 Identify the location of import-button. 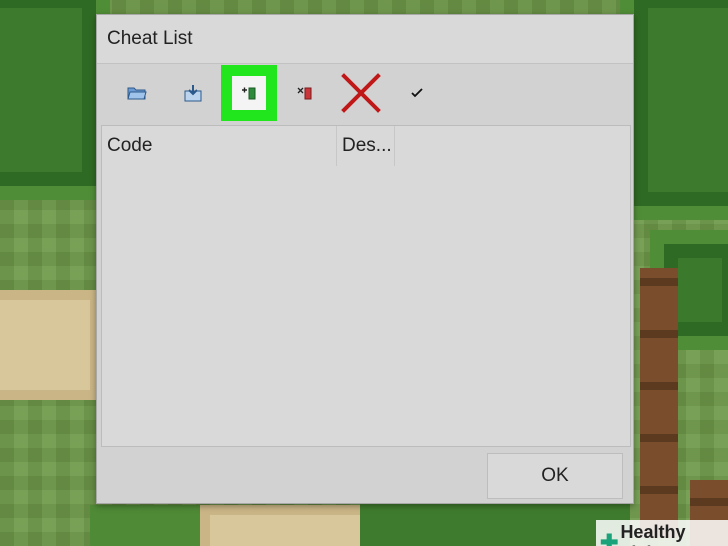
(193, 93).